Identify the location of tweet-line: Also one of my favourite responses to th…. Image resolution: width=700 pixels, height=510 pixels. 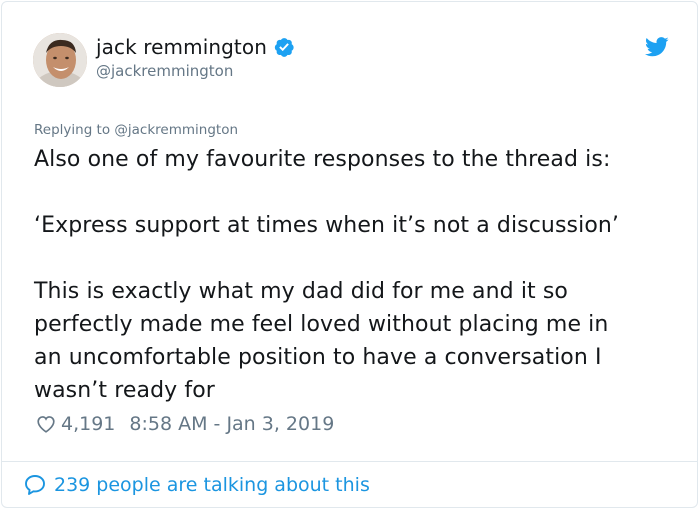
(322, 159).